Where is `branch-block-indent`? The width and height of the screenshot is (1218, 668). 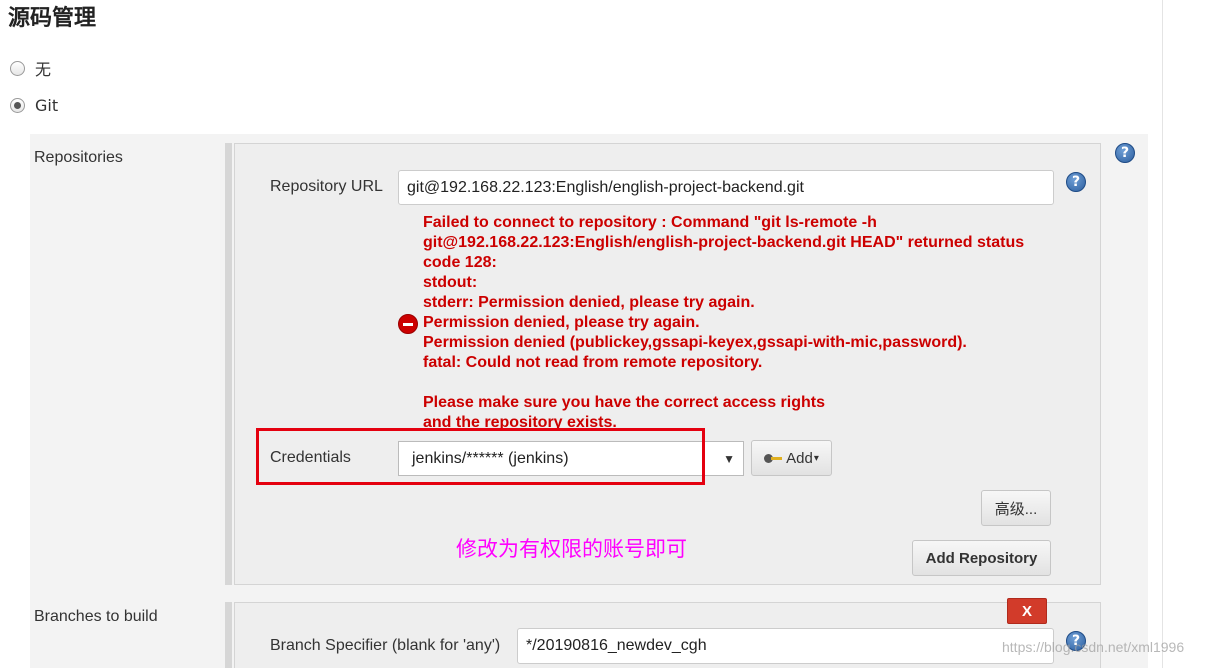 branch-block-indent is located at coordinates (228, 635).